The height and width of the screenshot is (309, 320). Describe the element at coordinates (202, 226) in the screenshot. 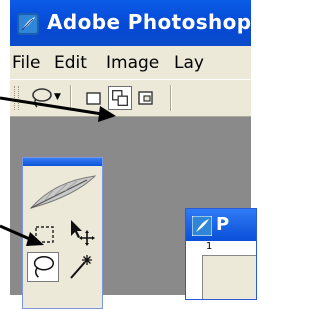

I see `photoshop-document-icon` at that location.